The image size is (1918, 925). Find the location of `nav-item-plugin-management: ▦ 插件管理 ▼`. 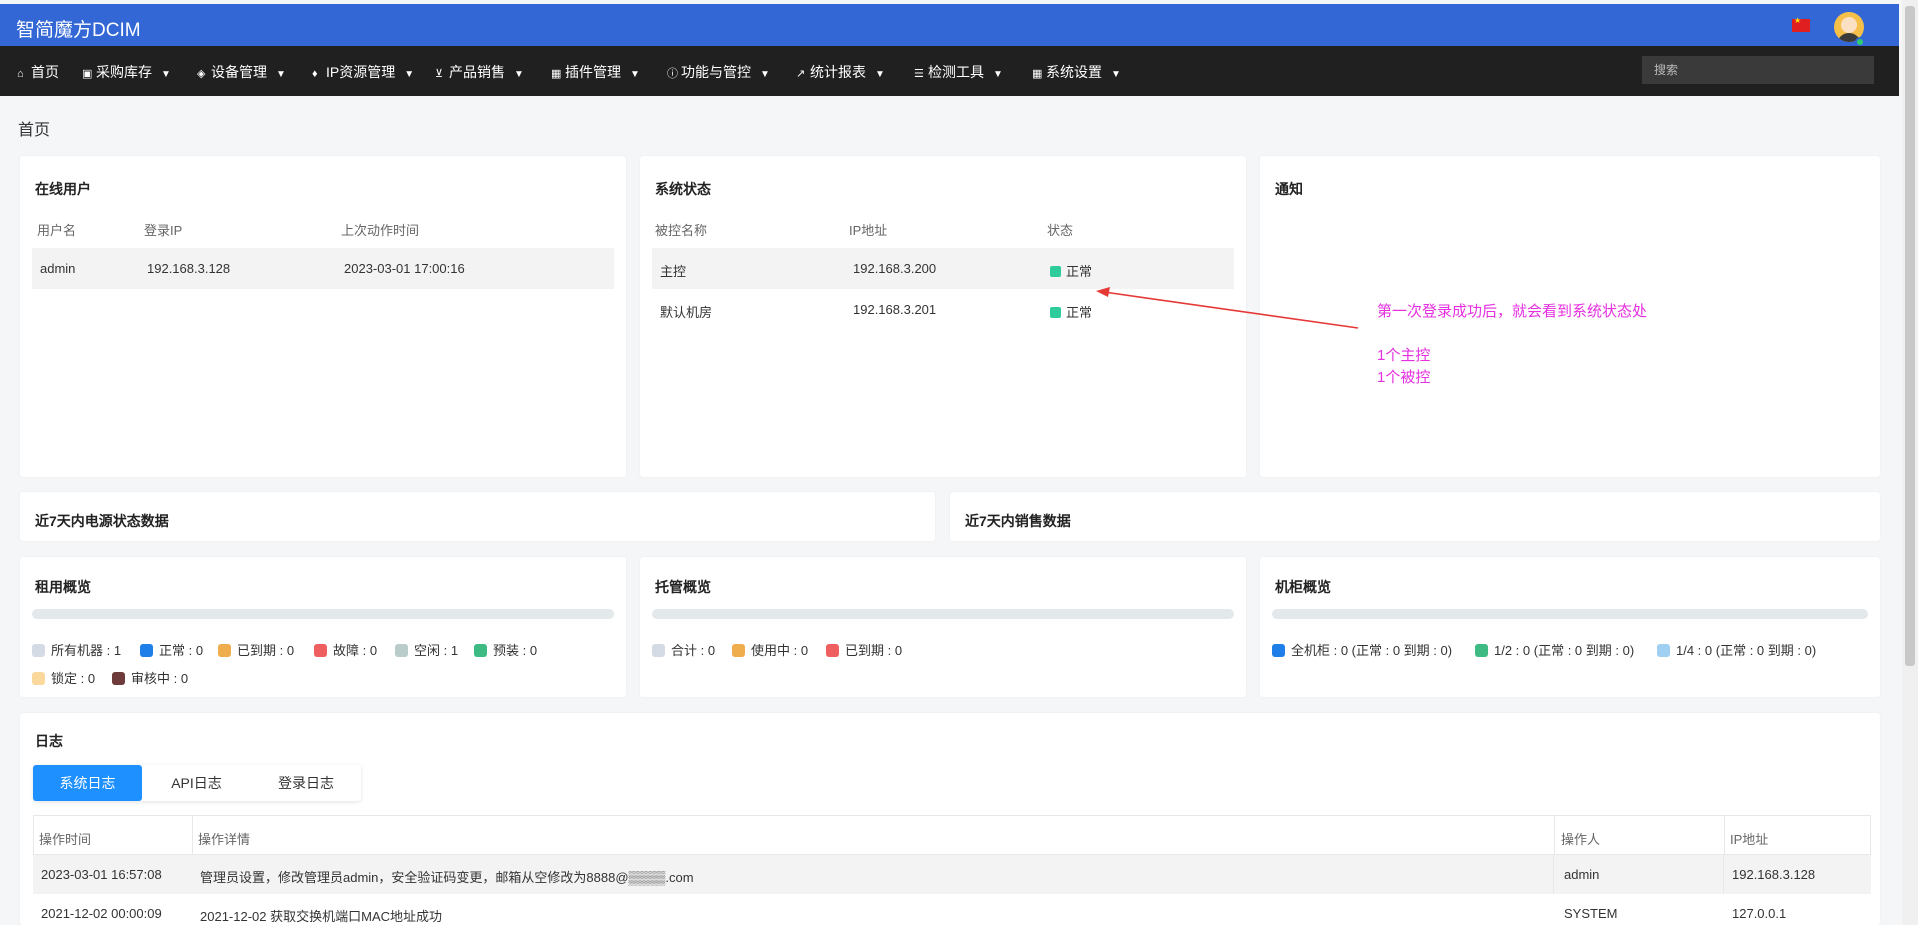

nav-item-plugin-management: ▦ 插件管理 ▼ is located at coordinates (595, 72).